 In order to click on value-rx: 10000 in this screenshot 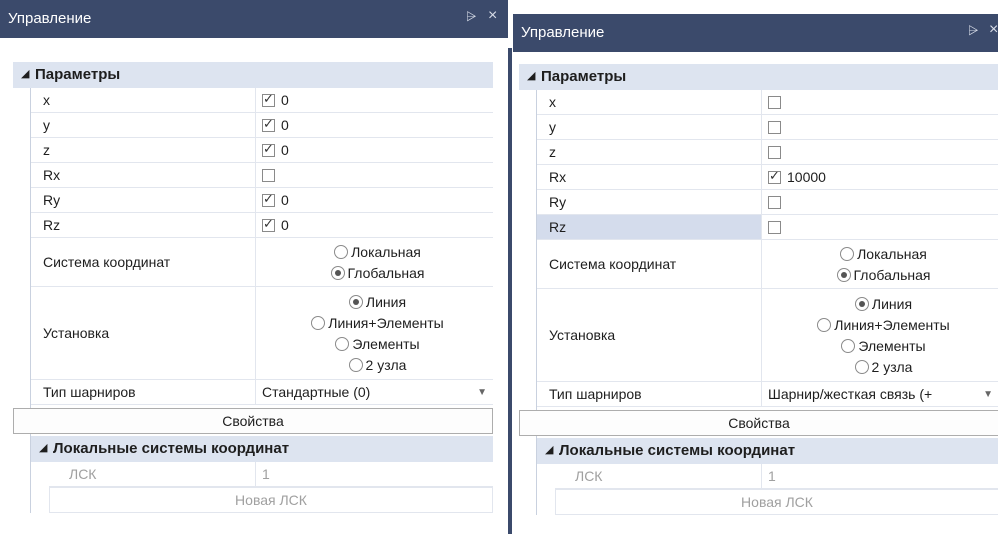, I will do `click(806, 177)`.